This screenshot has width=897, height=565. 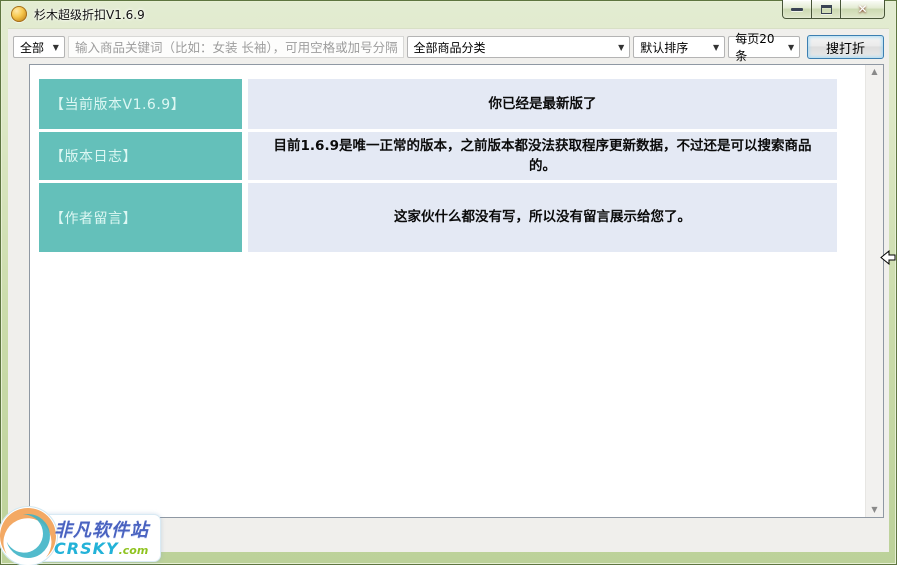 I want to click on crsky-logo-icon, so click(x=29, y=535).